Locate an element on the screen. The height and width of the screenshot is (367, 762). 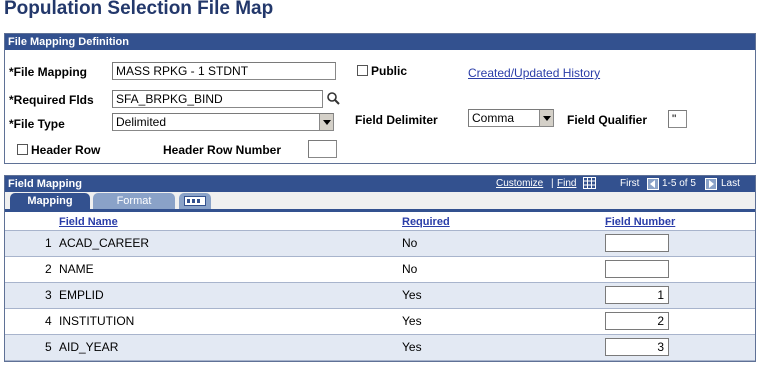
file-type-label: *File Type is located at coordinates (37, 124).